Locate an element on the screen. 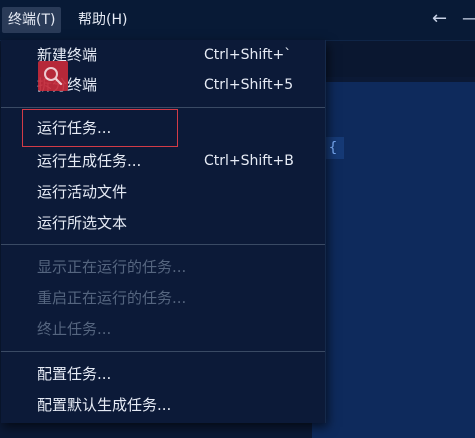  menu-bar: 终端(T) 帮助(H) ← — is located at coordinates (237, 20).